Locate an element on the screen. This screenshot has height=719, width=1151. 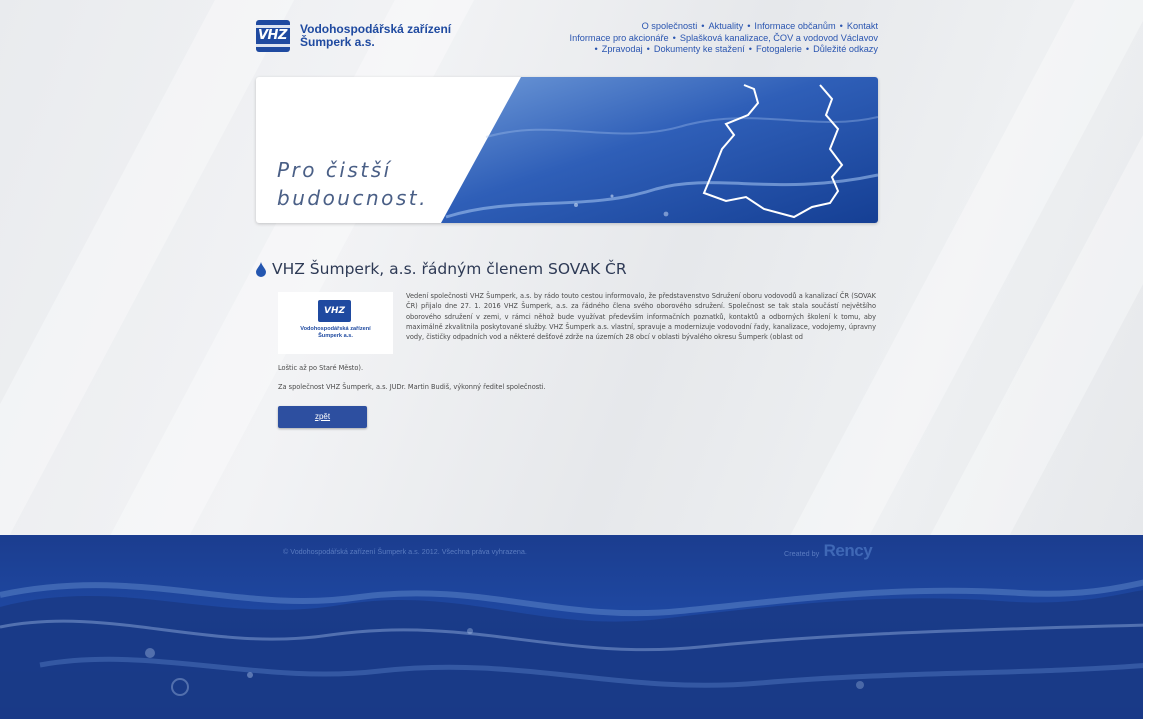
rency-logo: Rency is located at coordinates (848, 550).